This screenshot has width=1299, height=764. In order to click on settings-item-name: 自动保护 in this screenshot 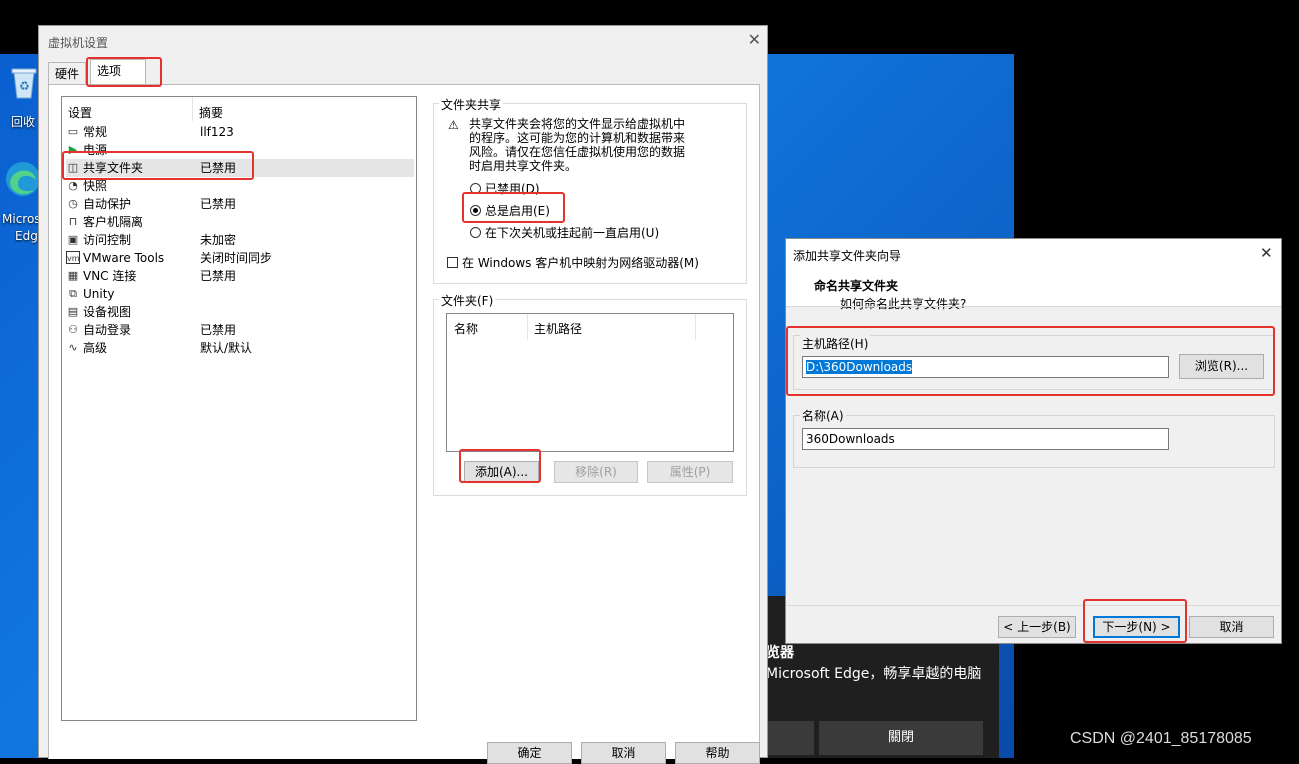, I will do `click(107, 204)`.